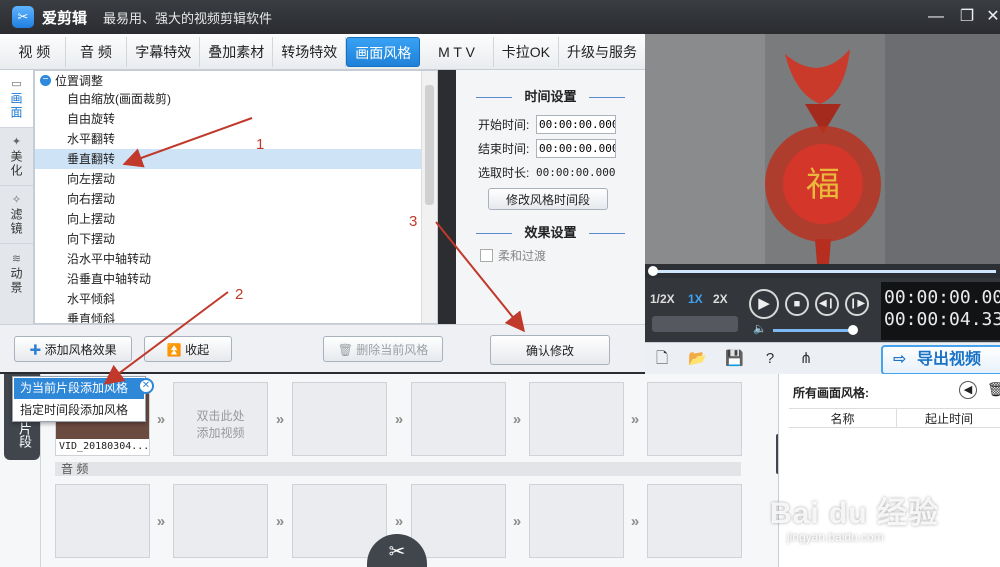  What do you see at coordinates (239, 294) in the screenshot?
I see `annotation-number: 2` at bounding box center [239, 294].